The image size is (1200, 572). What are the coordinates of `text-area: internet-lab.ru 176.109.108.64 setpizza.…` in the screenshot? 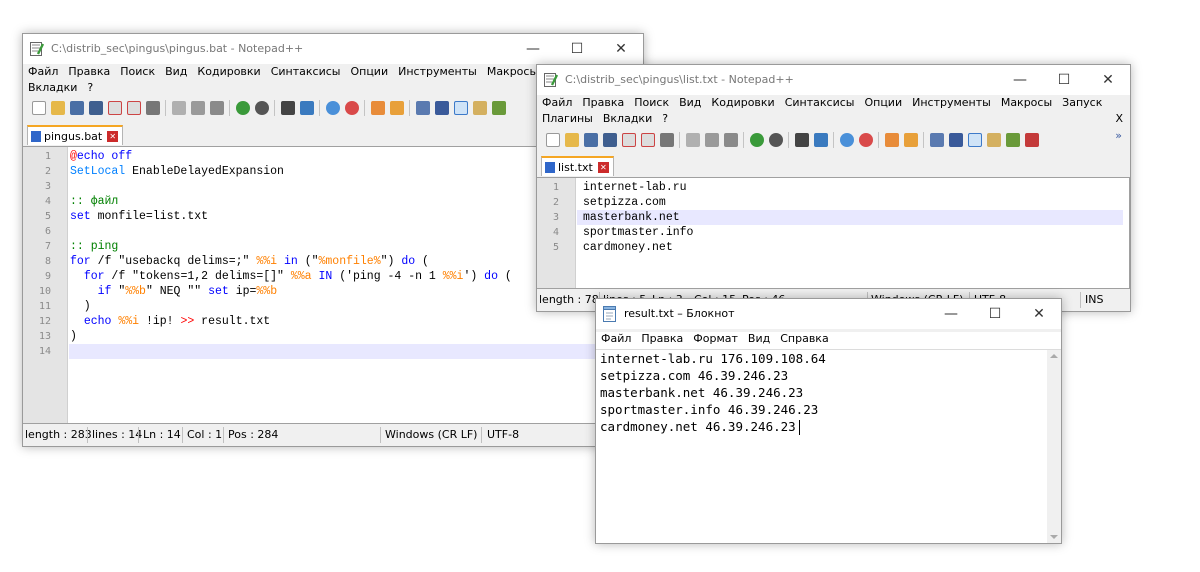 It's located at (828, 446).